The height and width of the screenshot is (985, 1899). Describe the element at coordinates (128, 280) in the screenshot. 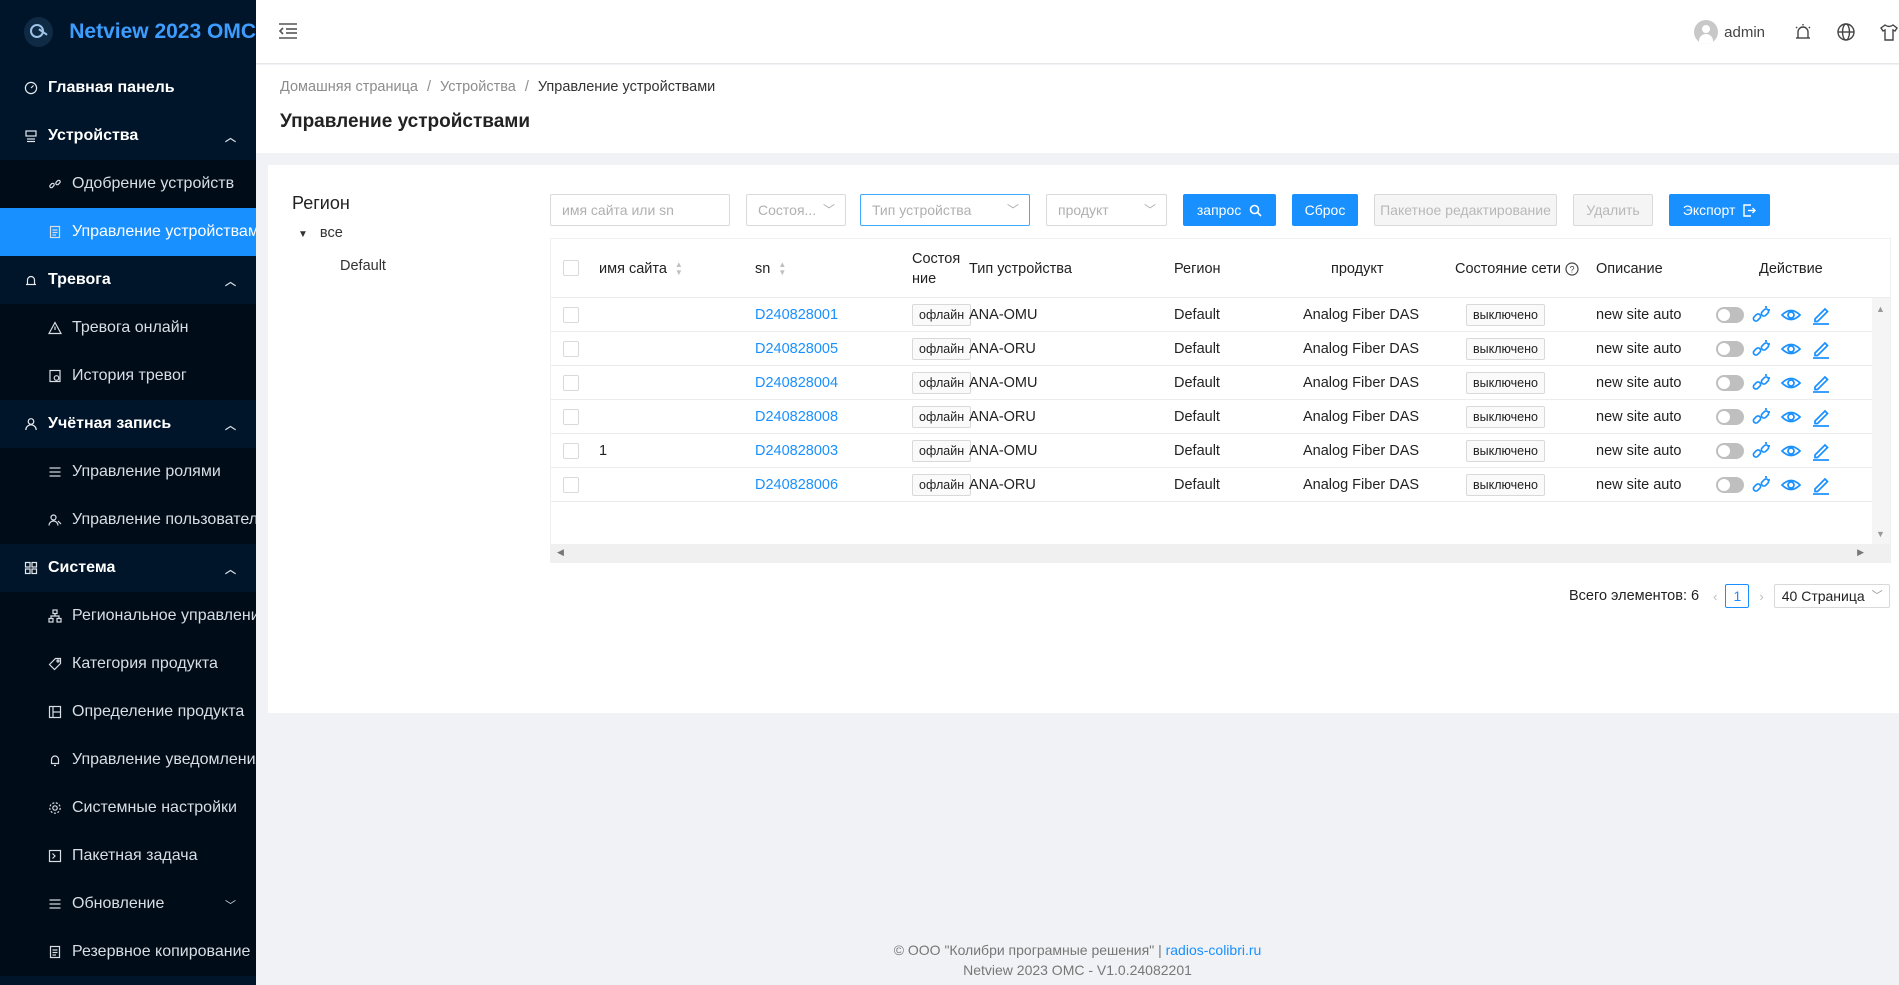

I see `sidebar-item: Тревога ︿` at that location.